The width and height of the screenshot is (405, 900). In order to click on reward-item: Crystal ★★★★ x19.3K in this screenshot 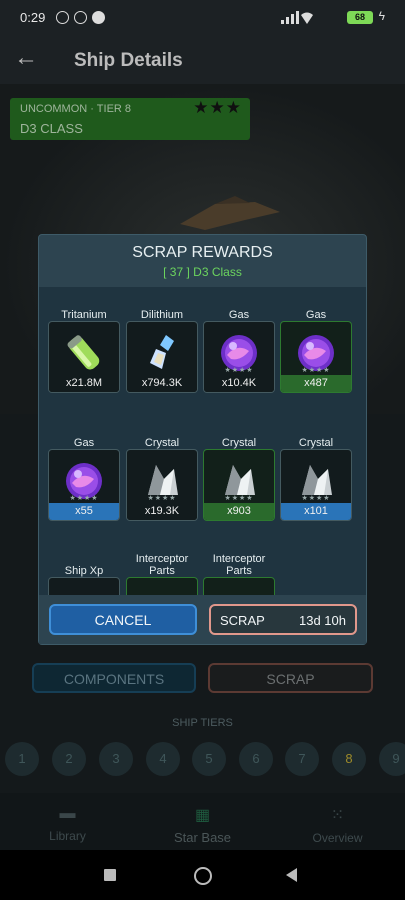, I will do `click(162, 473)`.